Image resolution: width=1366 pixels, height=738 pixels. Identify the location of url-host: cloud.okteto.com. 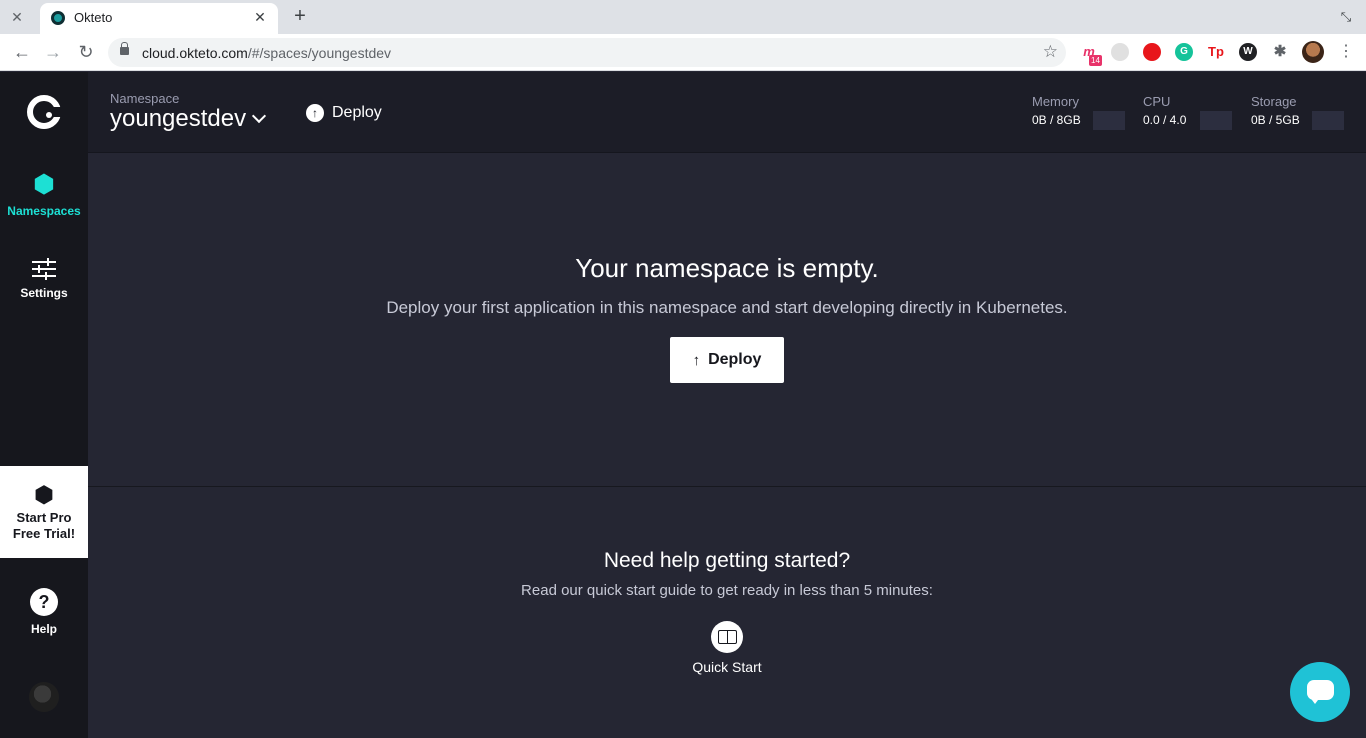
(195, 53).